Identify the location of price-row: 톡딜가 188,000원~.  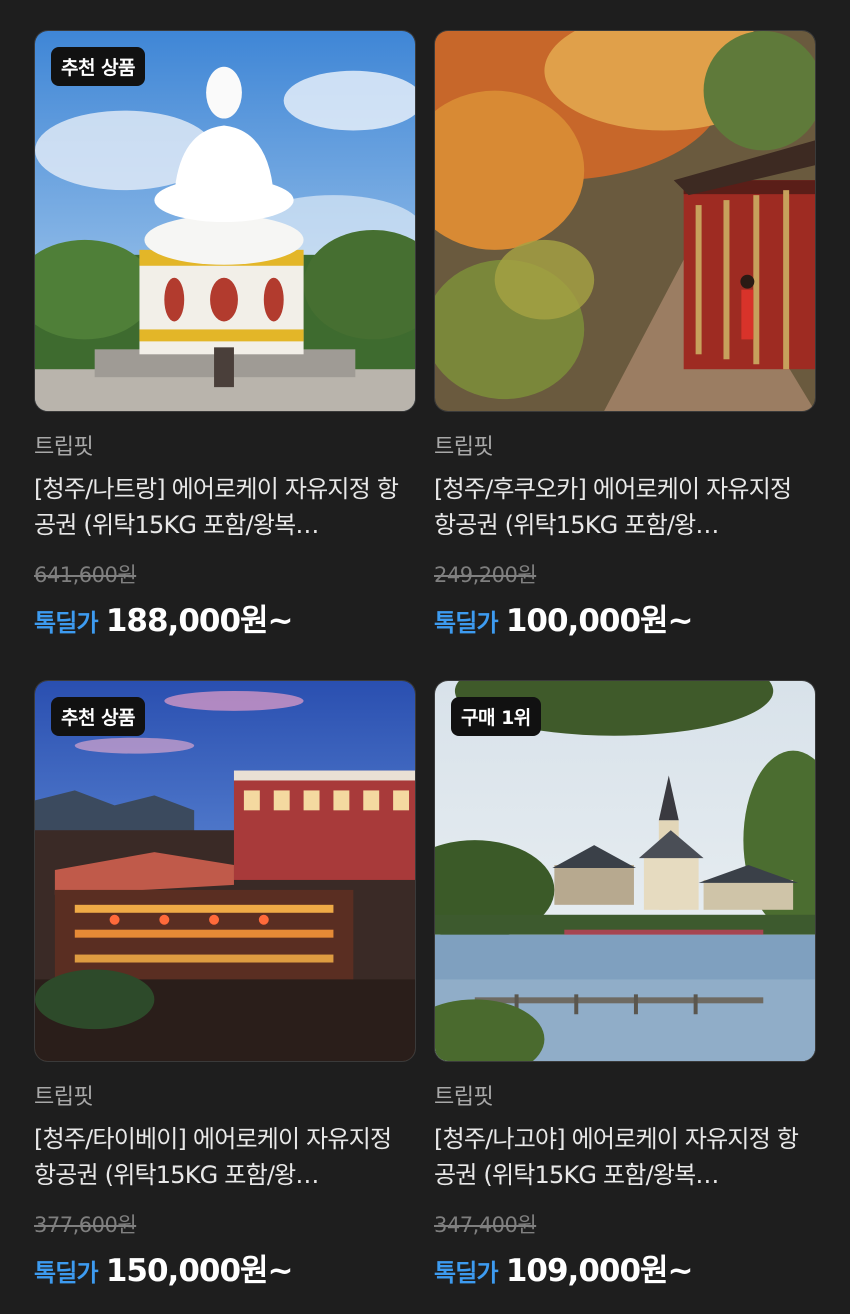
(225, 617).